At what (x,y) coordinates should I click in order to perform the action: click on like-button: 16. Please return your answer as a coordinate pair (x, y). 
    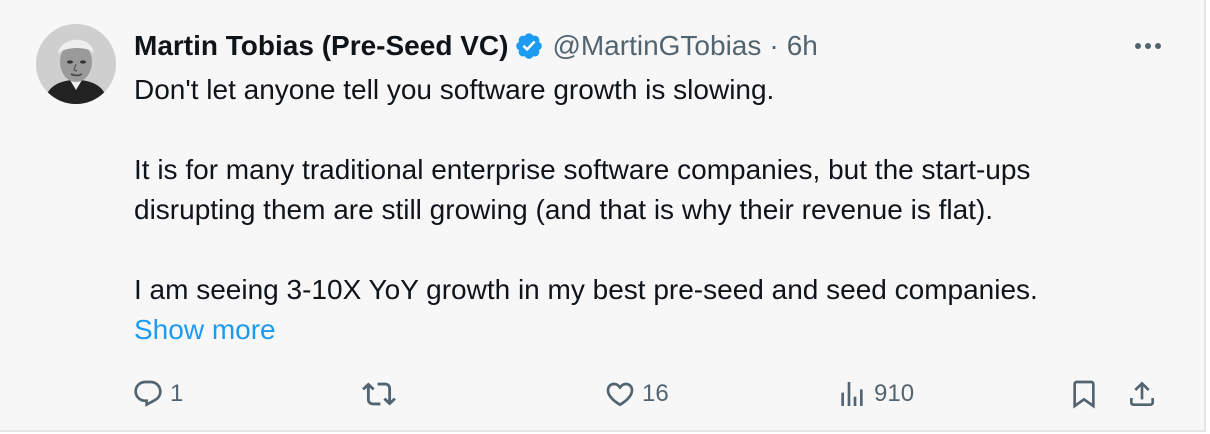
    Looking at the image, I should click on (636, 394).